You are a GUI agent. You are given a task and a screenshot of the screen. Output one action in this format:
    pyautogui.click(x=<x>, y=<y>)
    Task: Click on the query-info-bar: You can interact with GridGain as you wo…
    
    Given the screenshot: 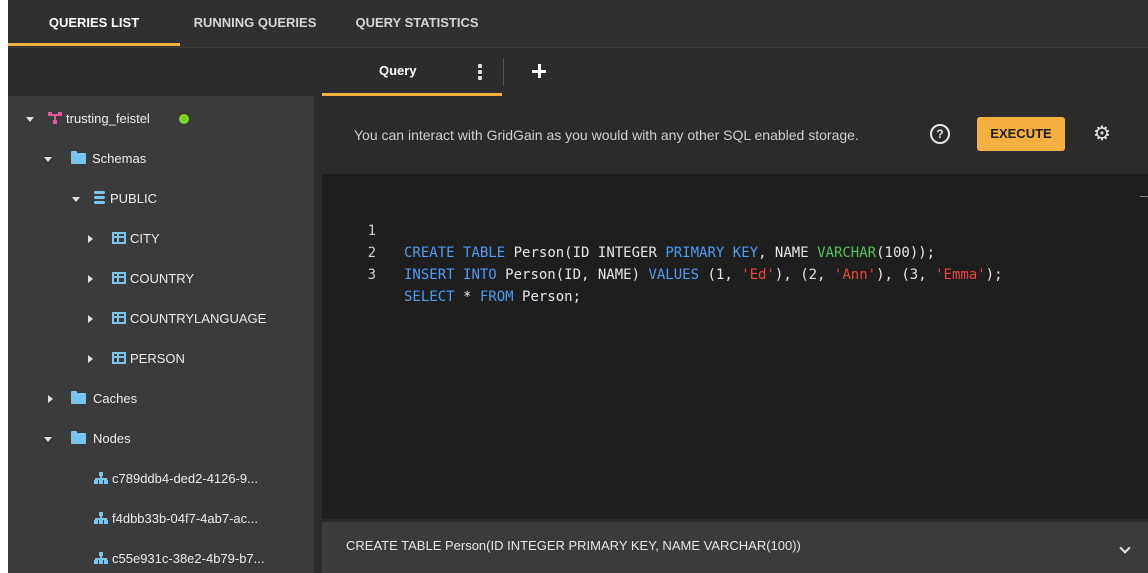 What is the action you would take?
    pyautogui.click(x=735, y=135)
    